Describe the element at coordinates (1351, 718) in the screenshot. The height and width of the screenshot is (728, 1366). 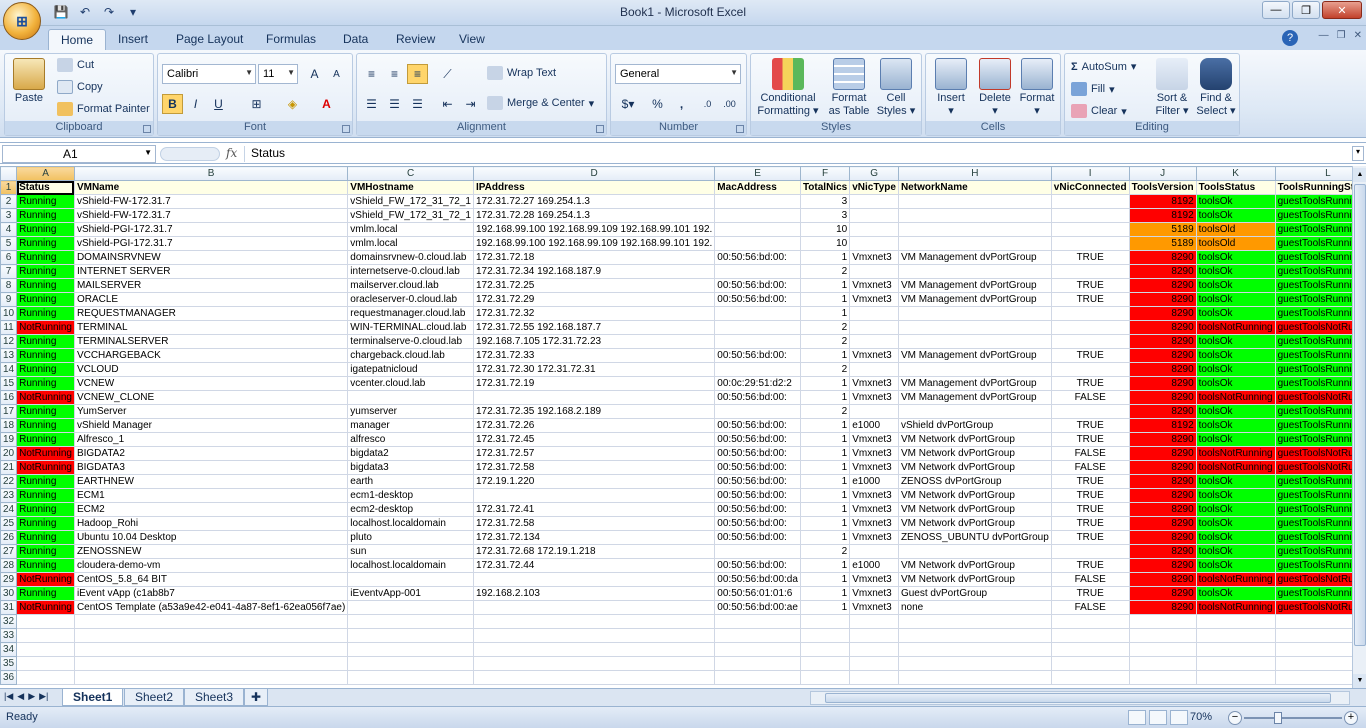
I see `zoom-in-icon: +` at that location.